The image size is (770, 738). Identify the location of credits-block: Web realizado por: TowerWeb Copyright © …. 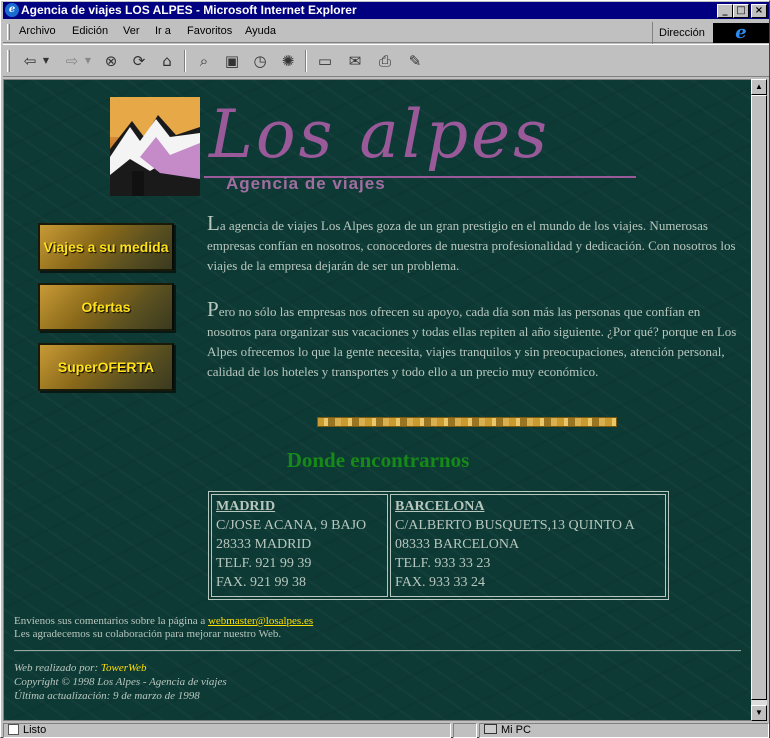
(120, 682).